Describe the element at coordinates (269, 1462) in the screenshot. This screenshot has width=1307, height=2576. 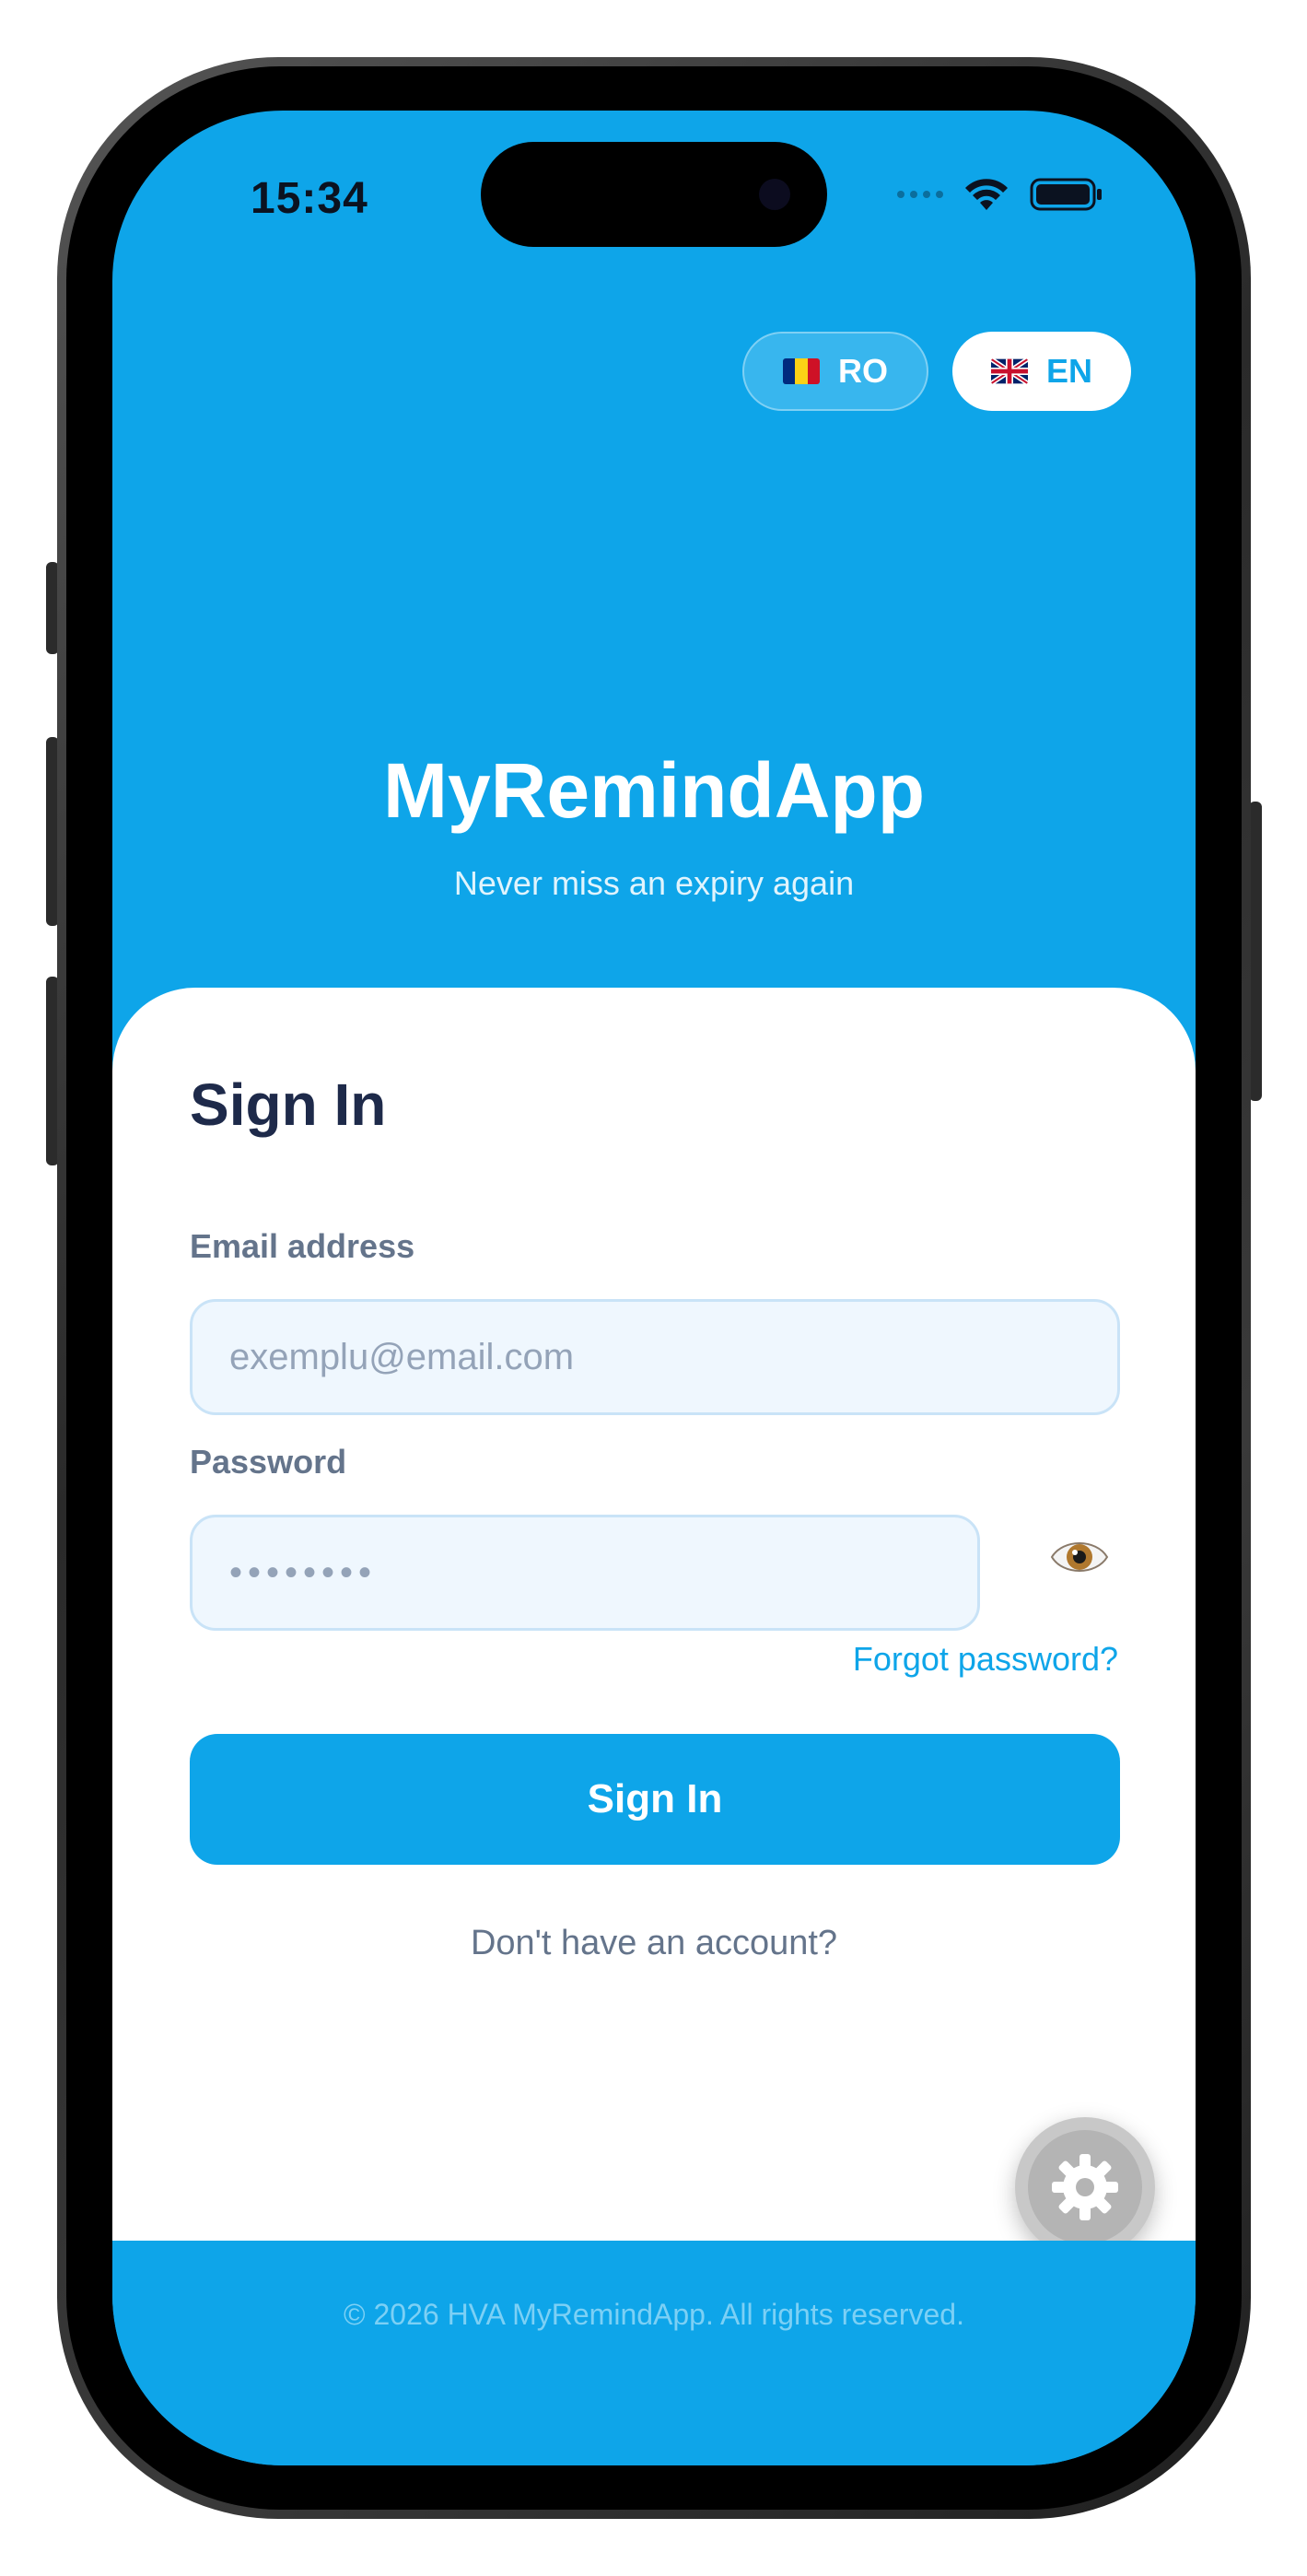
I see `password-label: Password` at that location.